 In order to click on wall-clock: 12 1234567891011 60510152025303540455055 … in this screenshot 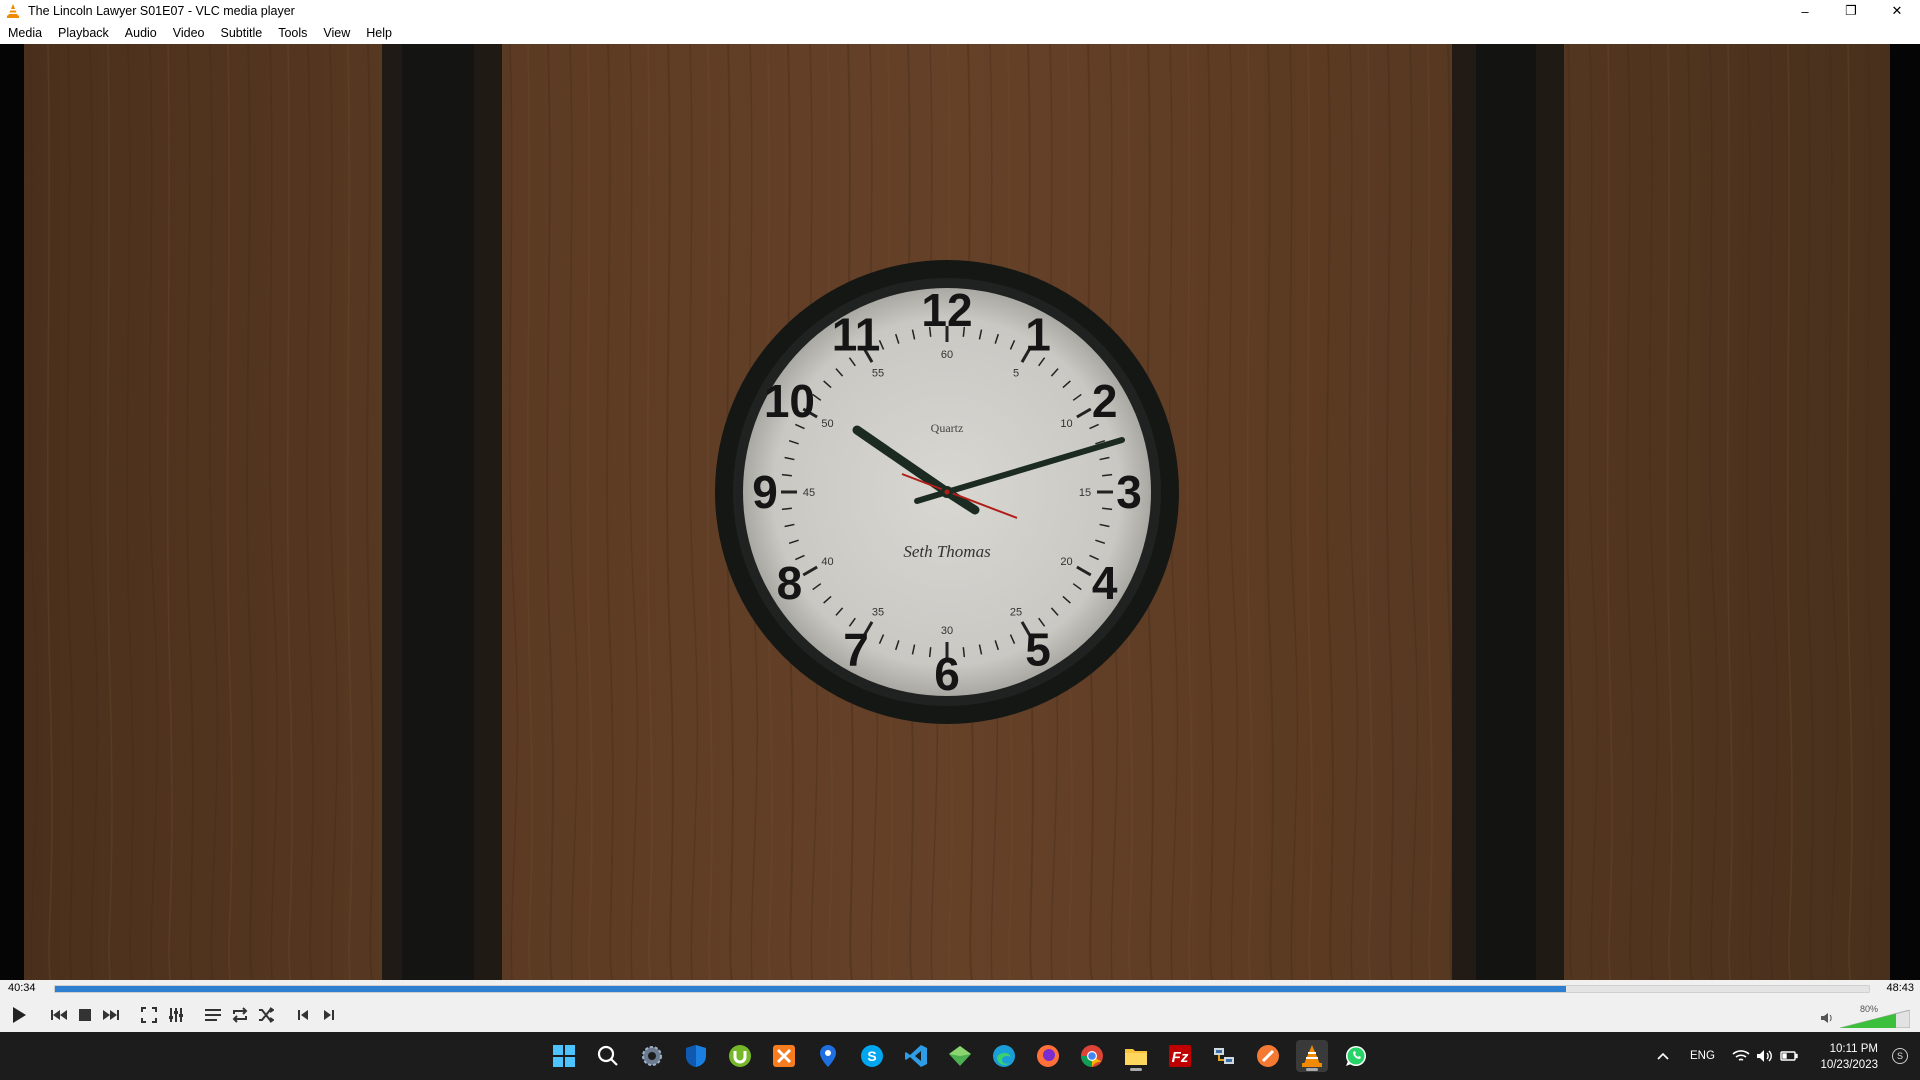, I will do `click(947, 492)`.